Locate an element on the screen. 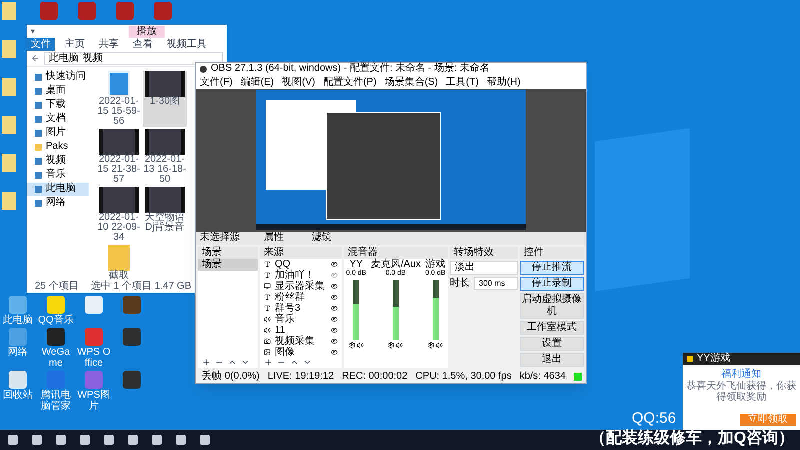 This screenshot has width=800, height=450. source-item: 显示器采集 is located at coordinates (301, 286).